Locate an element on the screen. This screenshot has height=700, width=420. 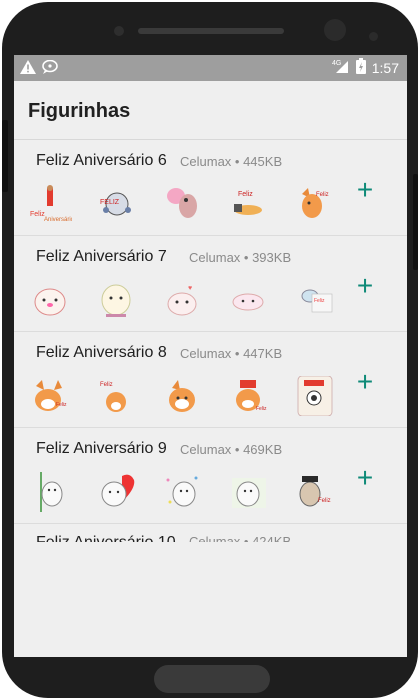
pack-name: Feliz Aniversário 9 is located at coordinates (101, 448).